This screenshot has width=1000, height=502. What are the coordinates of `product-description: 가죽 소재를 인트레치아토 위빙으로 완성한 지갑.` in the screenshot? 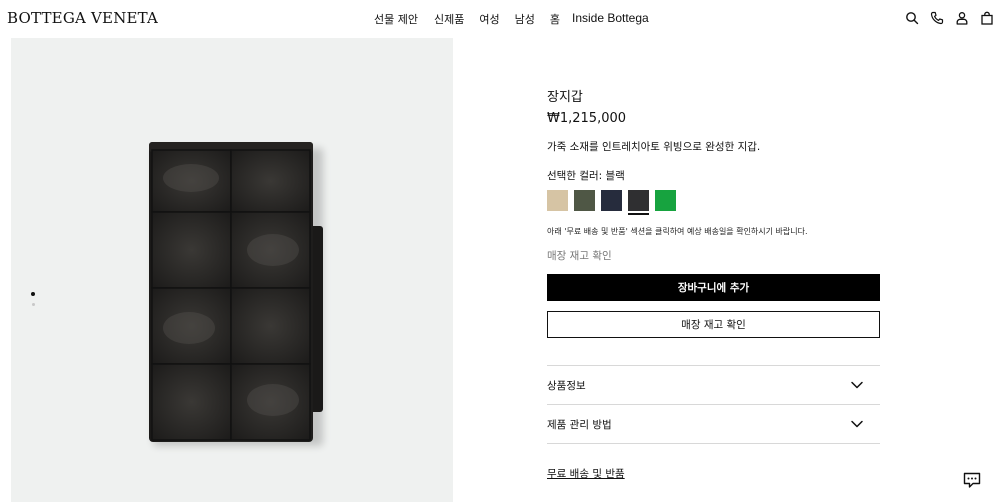 It's located at (654, 147).